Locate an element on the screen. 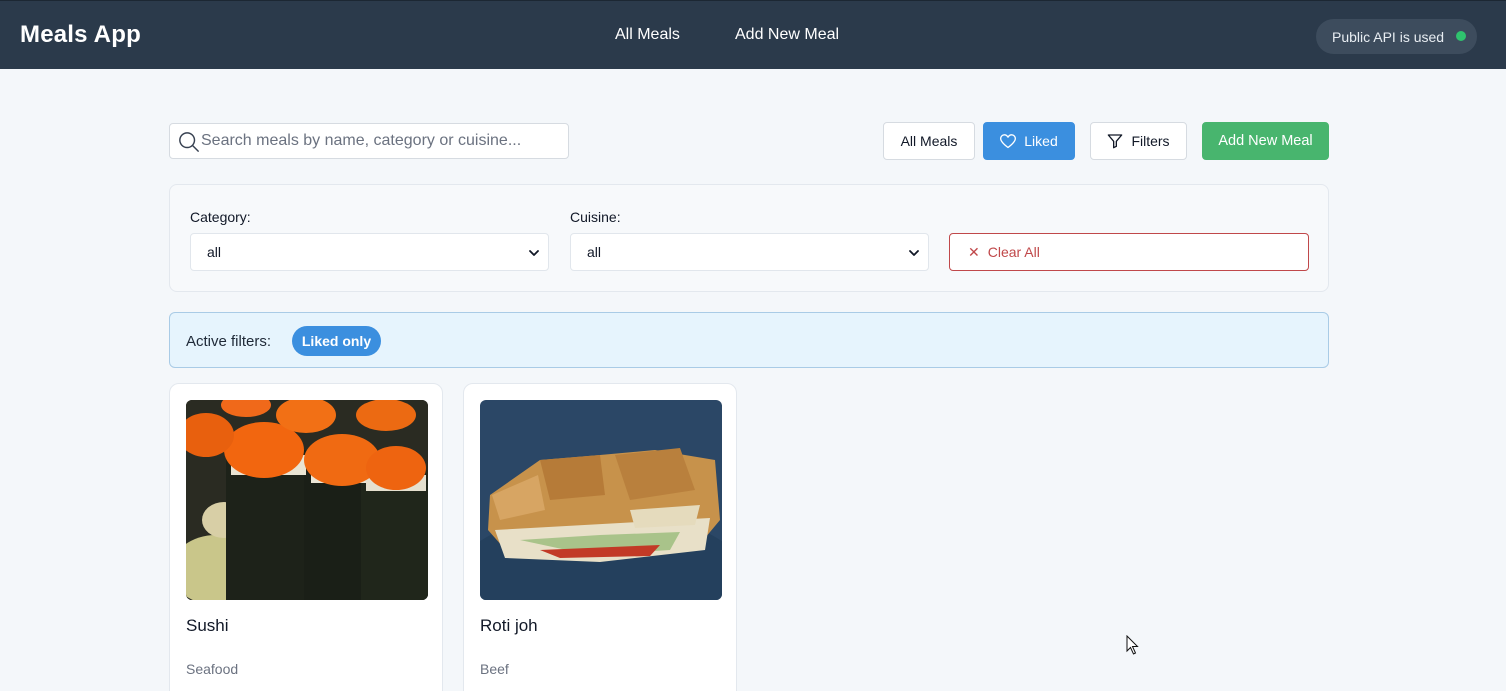 The width and height of the screenshot is (1506, 691). liked-button-label: Liked is located at coordinates (1041, 141).